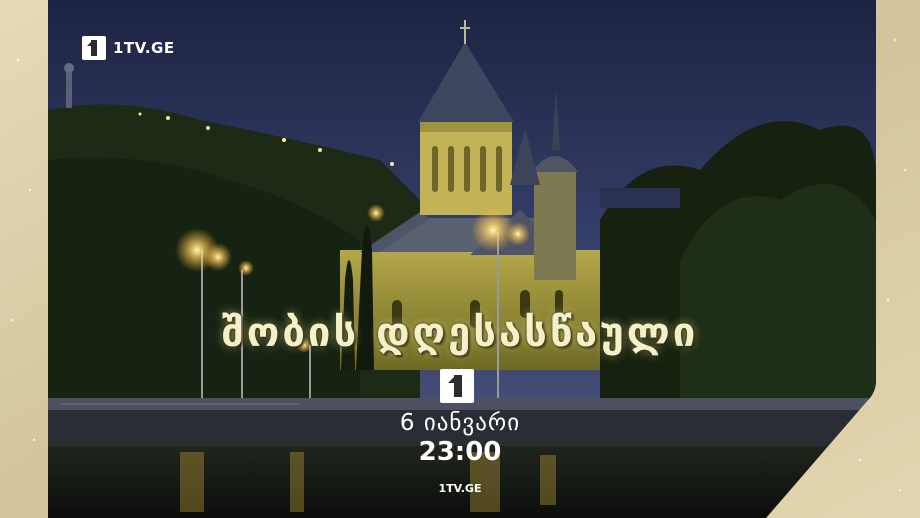 The width and height of the screenshot is (920, 518). Describe the element at coordinates (460, 333) in the screenshot. I see `promo-title: შობის დღესასწაული` at that location.